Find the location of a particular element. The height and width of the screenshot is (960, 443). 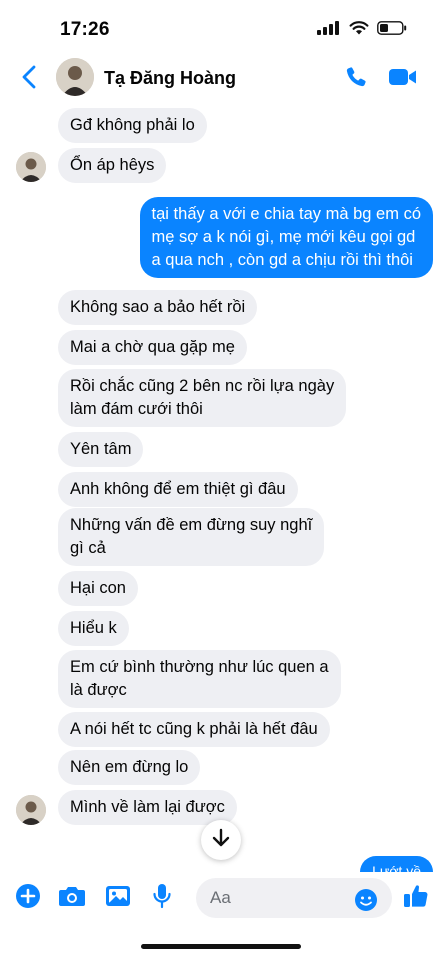

wifi-icon is located at coordinates (359, 30).